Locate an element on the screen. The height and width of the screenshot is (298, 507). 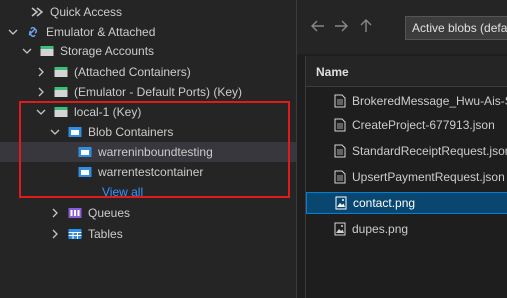
forward-button is located at coordinates (341, 26).